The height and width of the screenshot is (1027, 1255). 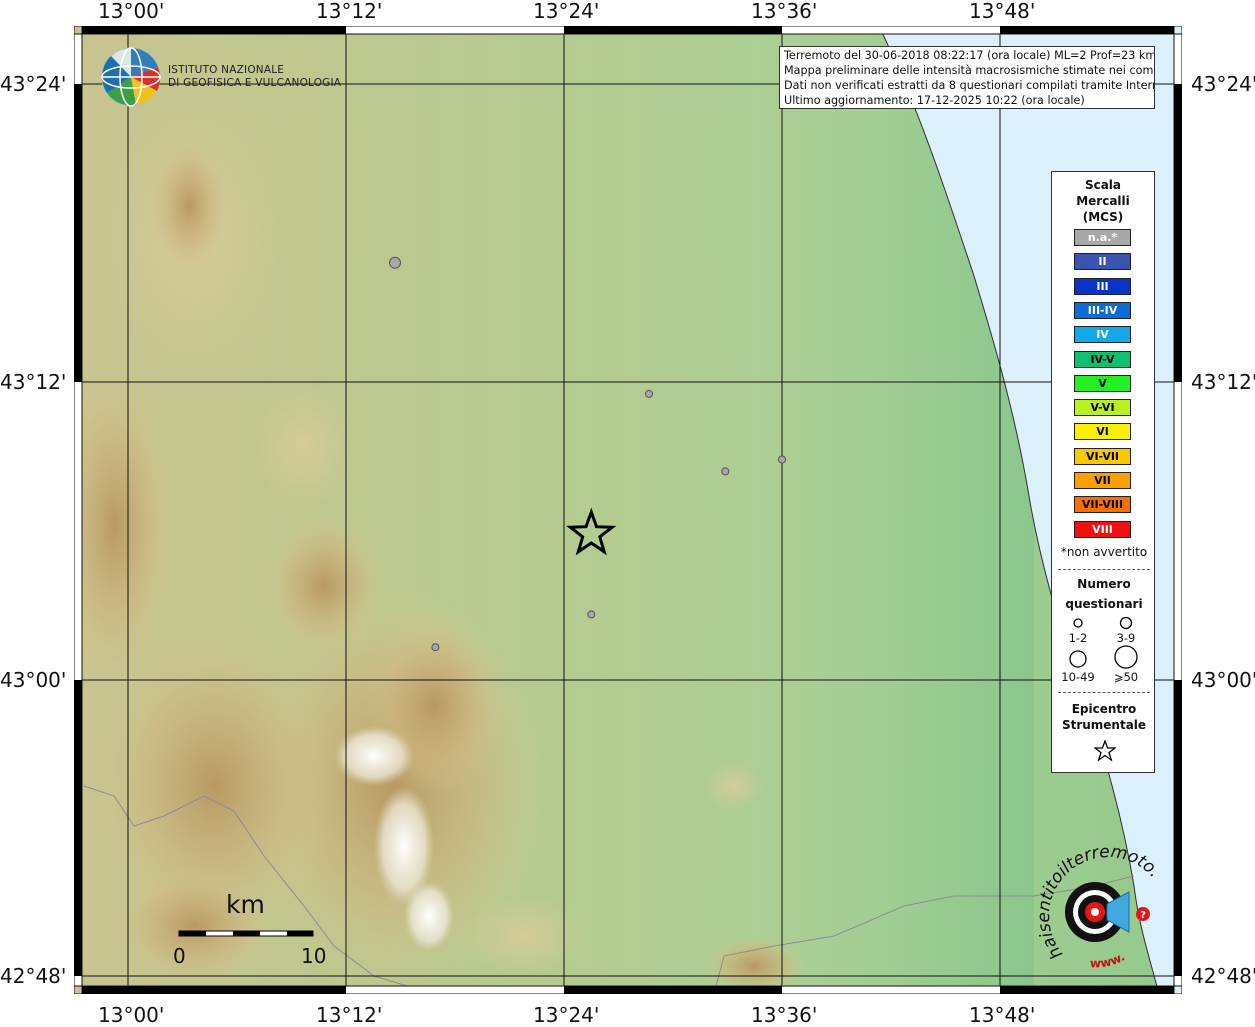 What do you see at coordinates (784, 11) in the screenshot?
I see `top-tick-label: 13°36'` at bounding box center [784, 11].